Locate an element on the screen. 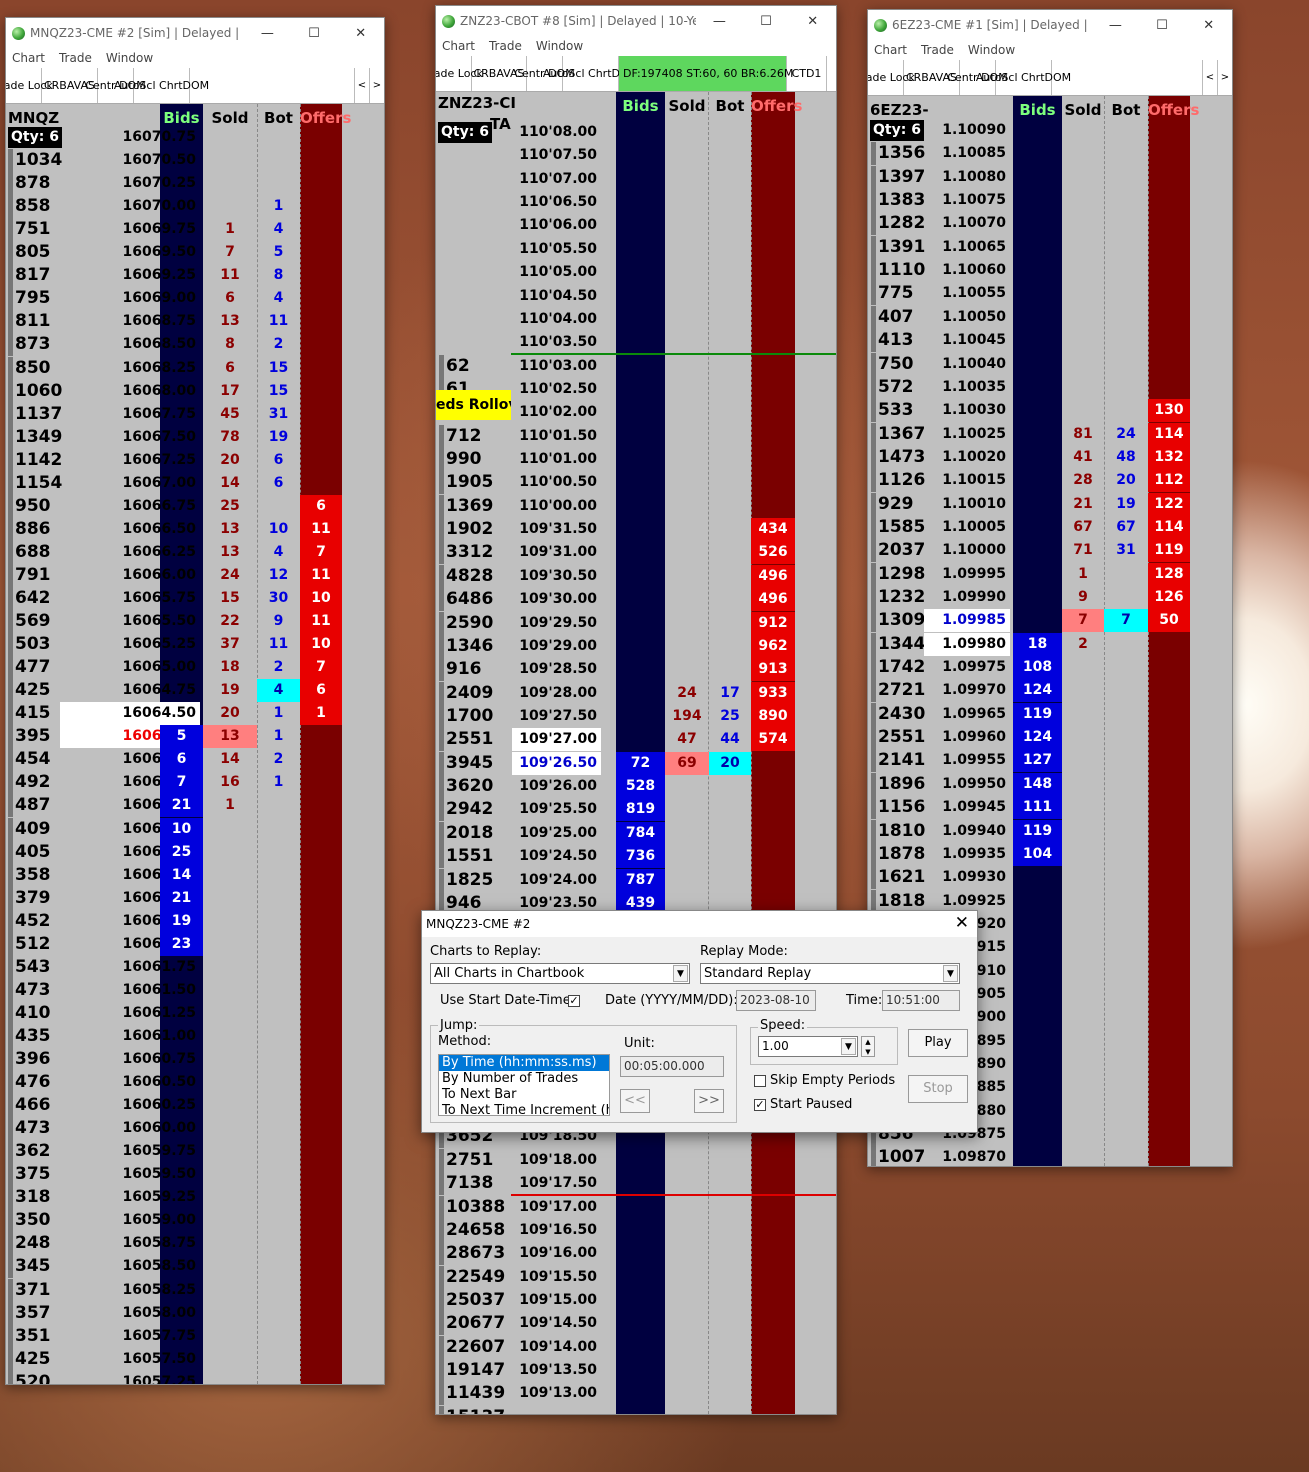 The width and height of the screenshot is (1309, 1472). ladder-row: 2141 1.09955 127 is located at coordinates (1050, 761).